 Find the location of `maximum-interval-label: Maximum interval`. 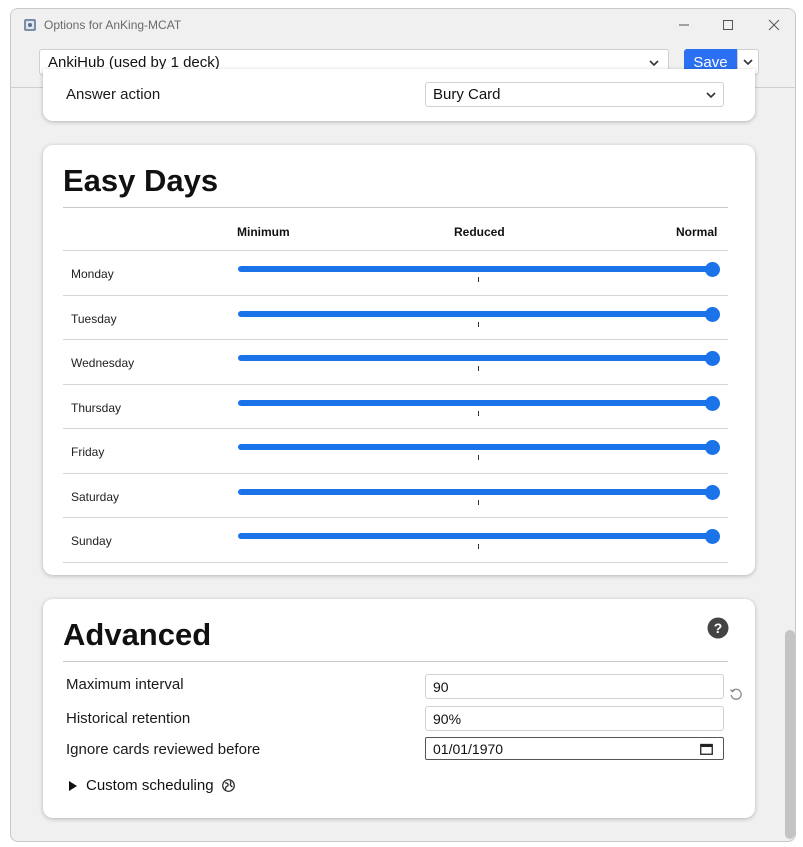

maximum-interval-label: Maximum interval is located at coordinates (125, 684).